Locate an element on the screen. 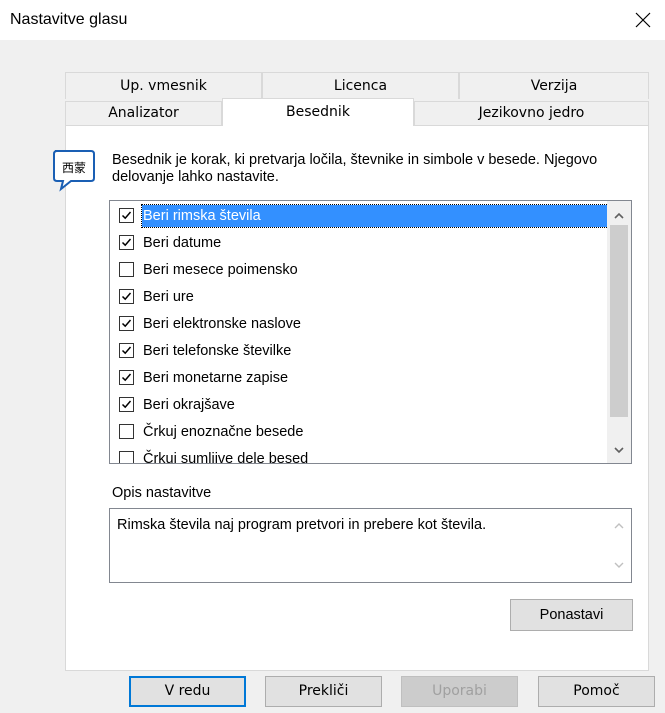 The image size is (665, 713). tab-up-vmesnik: Up. vmesnik is located at coordinates (163, 85).